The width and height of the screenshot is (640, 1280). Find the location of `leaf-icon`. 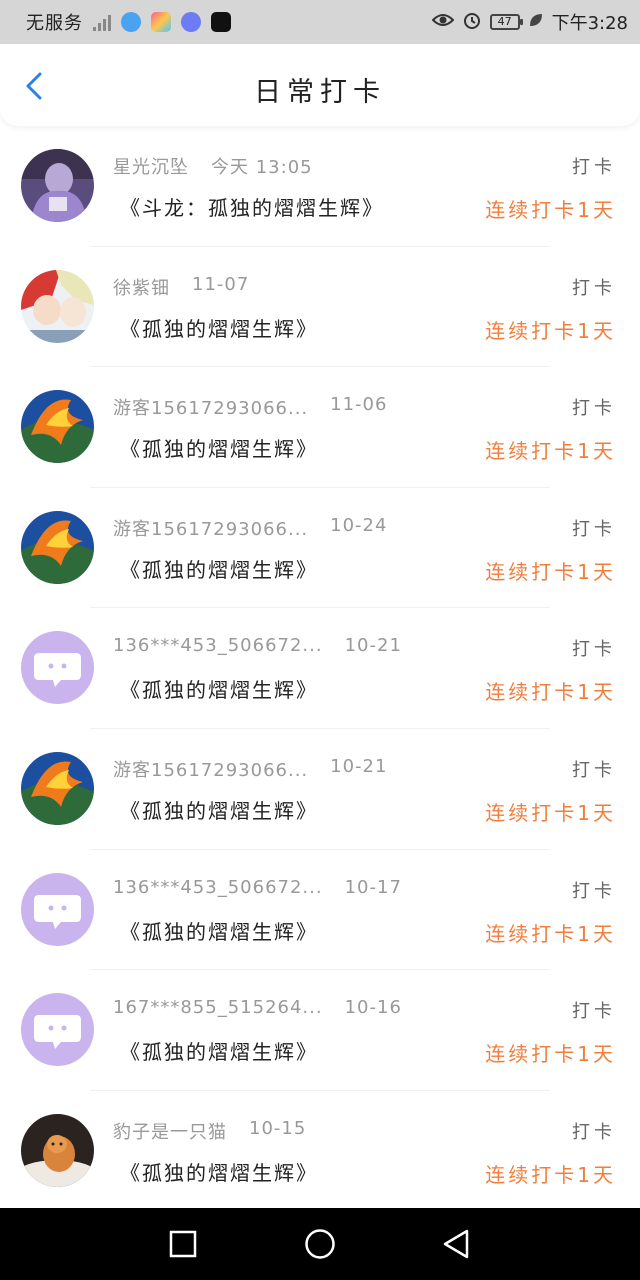

leaf-icon is located at coordinates (536, 22).